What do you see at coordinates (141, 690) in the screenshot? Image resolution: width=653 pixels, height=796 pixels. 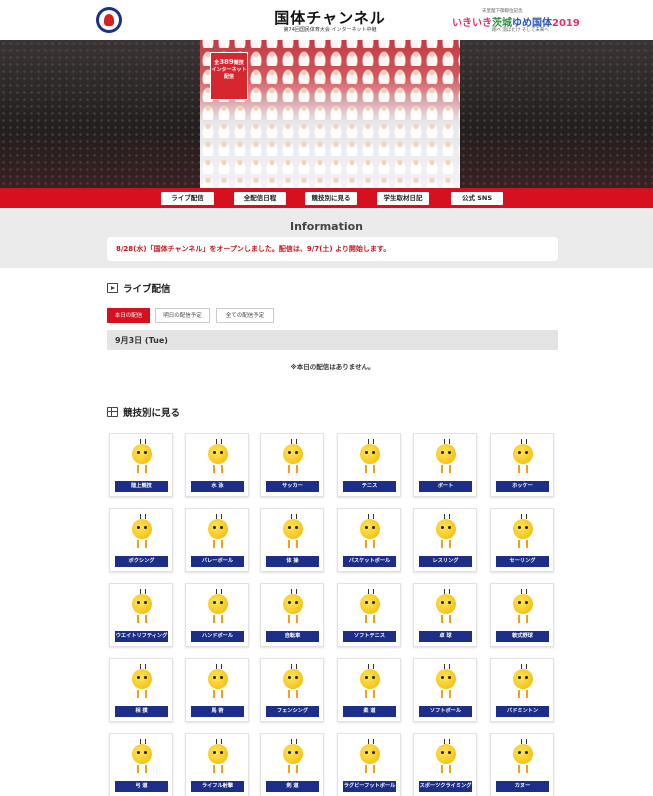 I see `sport-tile: 相 撲` at bounding box center [141, 690].